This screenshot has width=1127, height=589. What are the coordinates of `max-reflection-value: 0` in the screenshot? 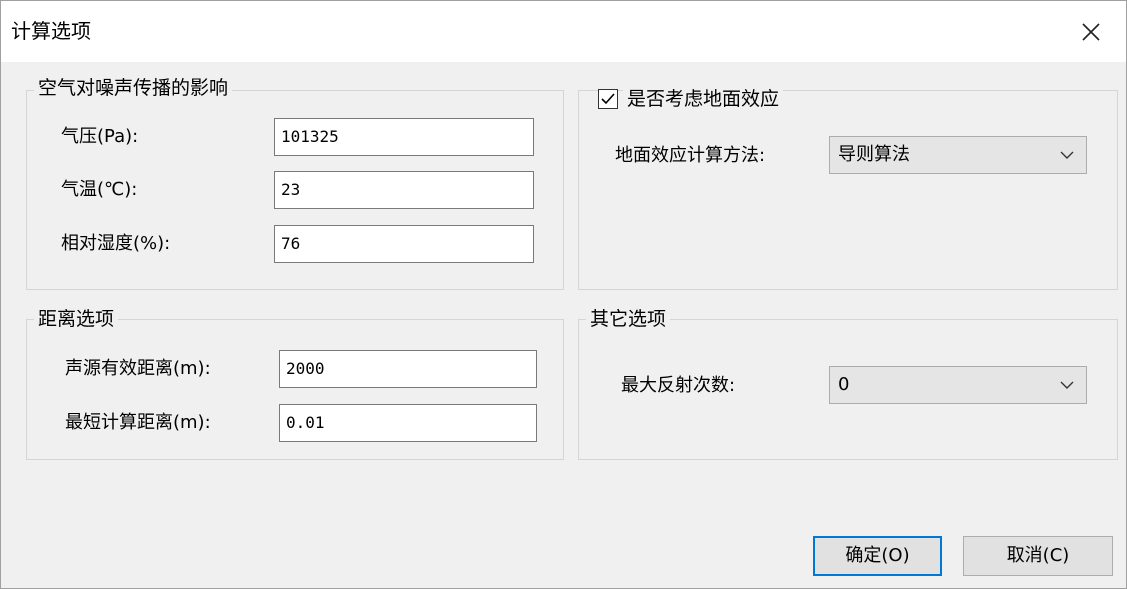 It's located at (844, 384).